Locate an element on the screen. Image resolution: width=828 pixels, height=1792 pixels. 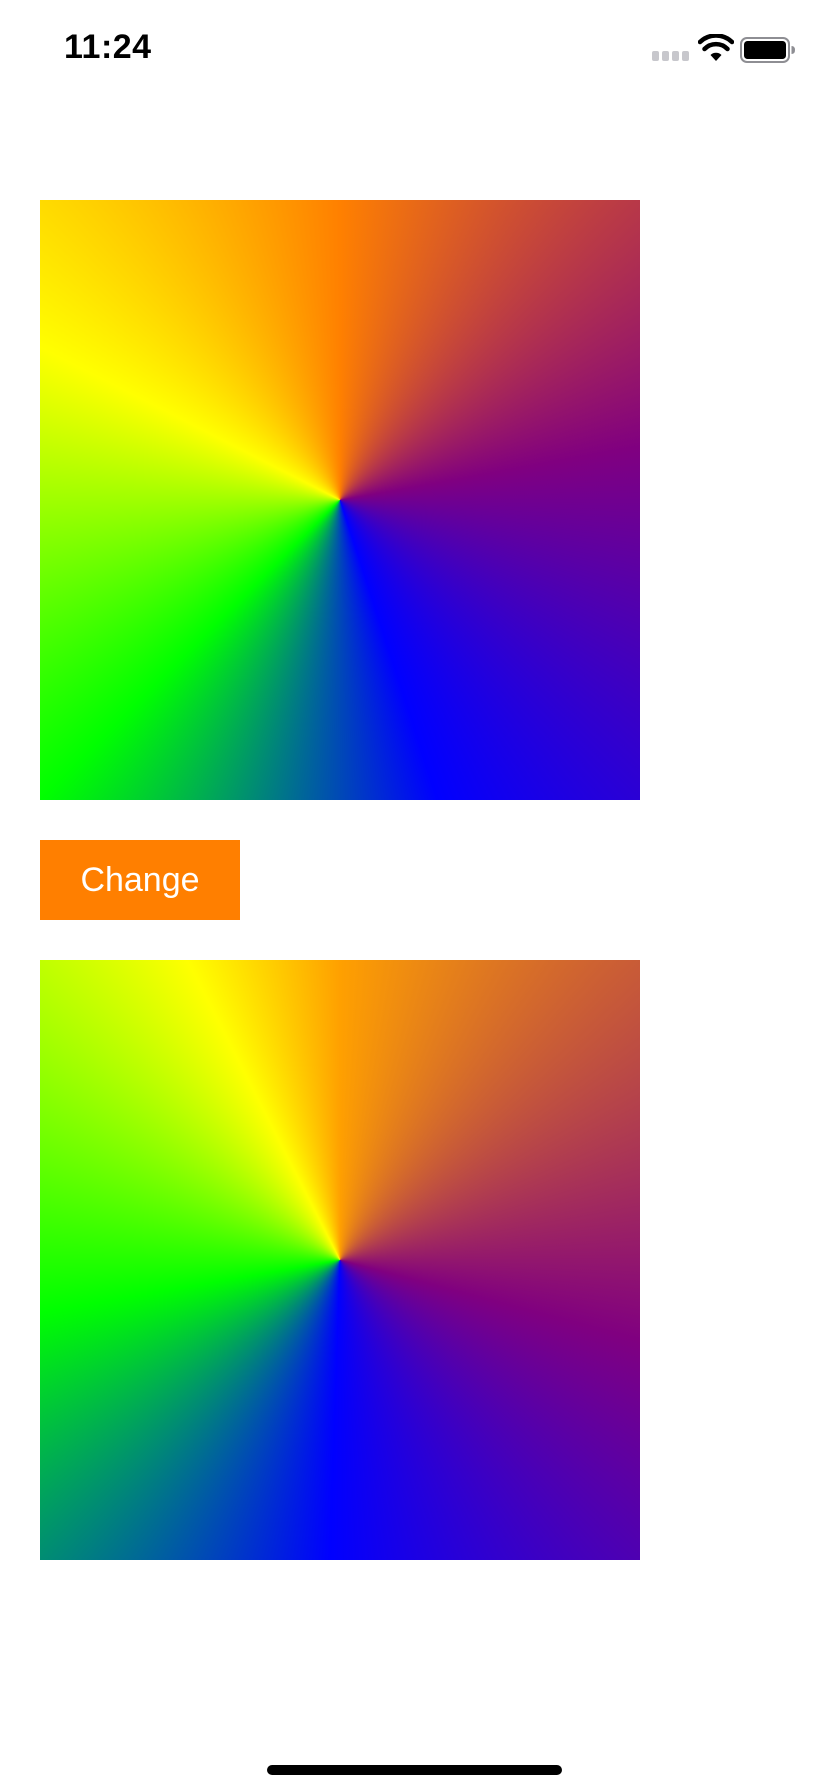
battery-icon is located at coordinates (767, 50).